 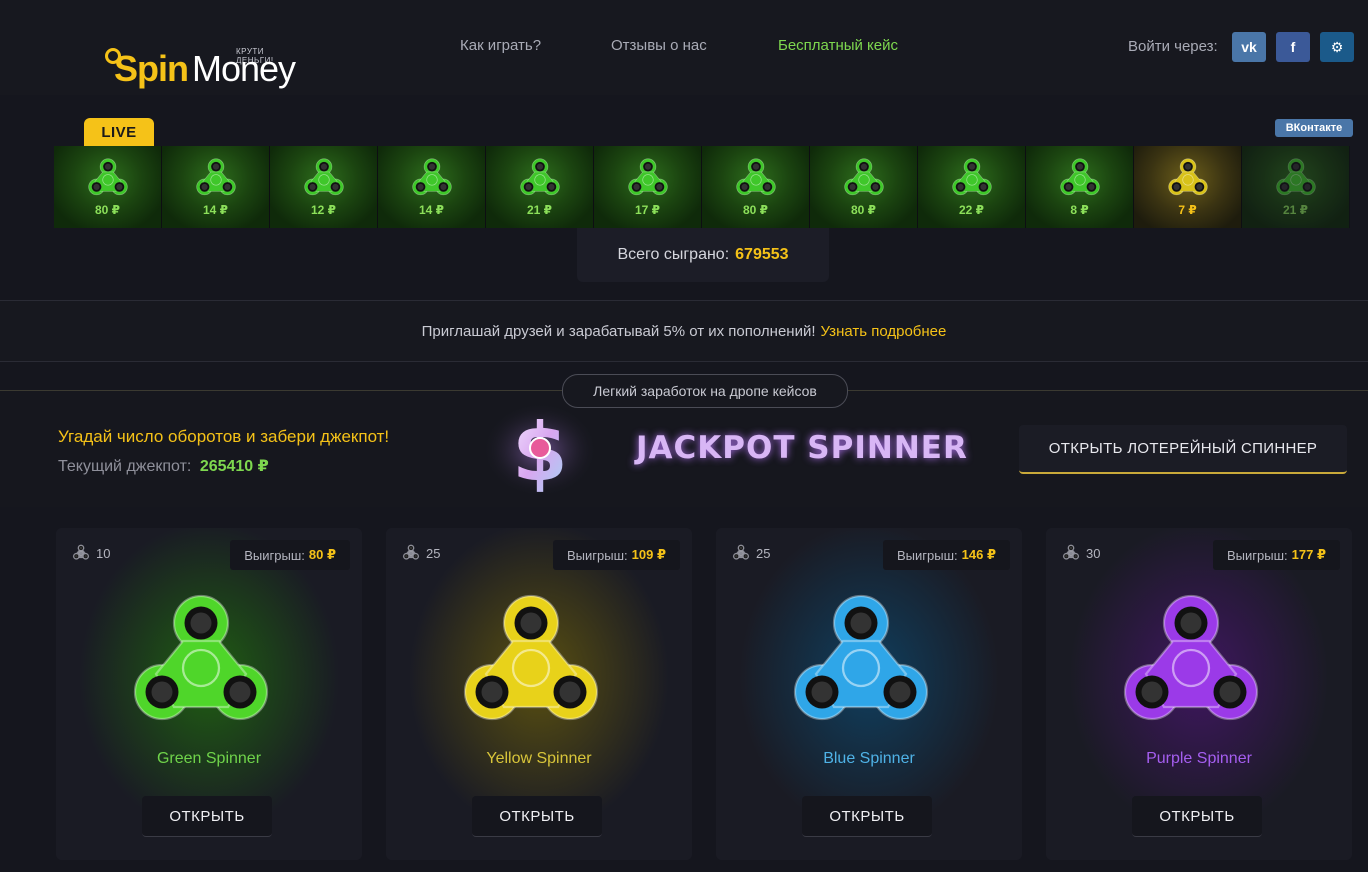 I want to click on case-win-value: 146 ₽, so click(x=978, y=554).